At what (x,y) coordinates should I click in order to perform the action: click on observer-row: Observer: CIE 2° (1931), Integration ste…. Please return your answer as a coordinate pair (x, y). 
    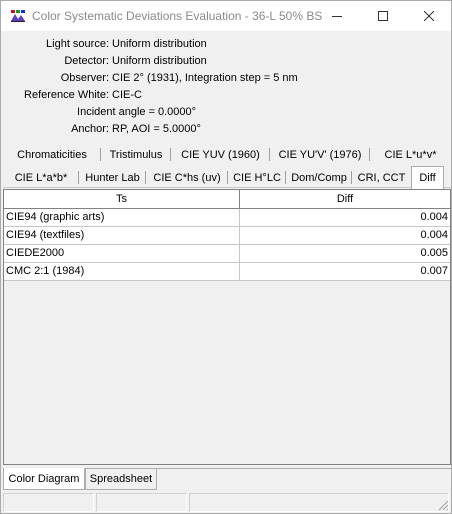
    Looking at the image, I should click on (226, 79).